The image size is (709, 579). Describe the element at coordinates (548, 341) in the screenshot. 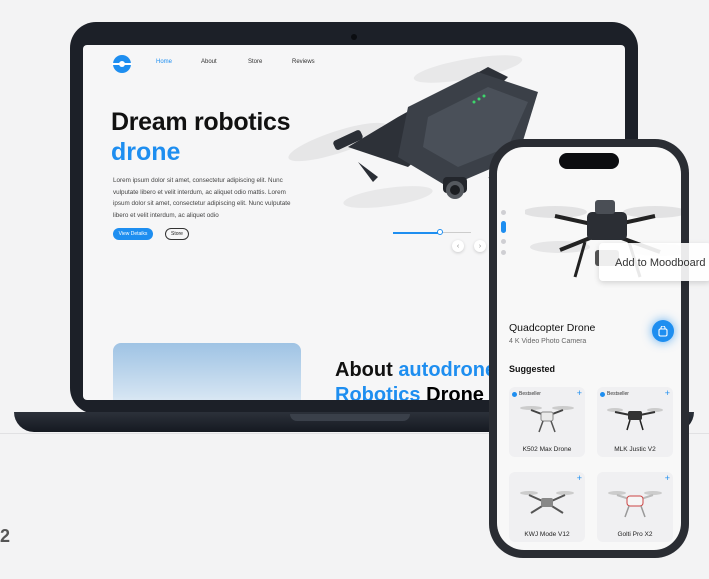

I see `product-meta: 4 K Video Photo Camera` at that location.